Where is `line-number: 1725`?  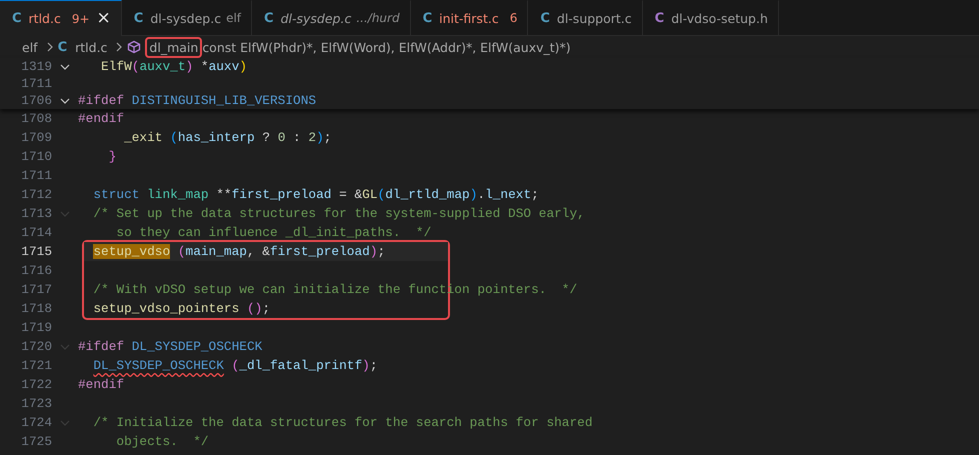
line-number: 1725 is located at coordinates (36, 441).